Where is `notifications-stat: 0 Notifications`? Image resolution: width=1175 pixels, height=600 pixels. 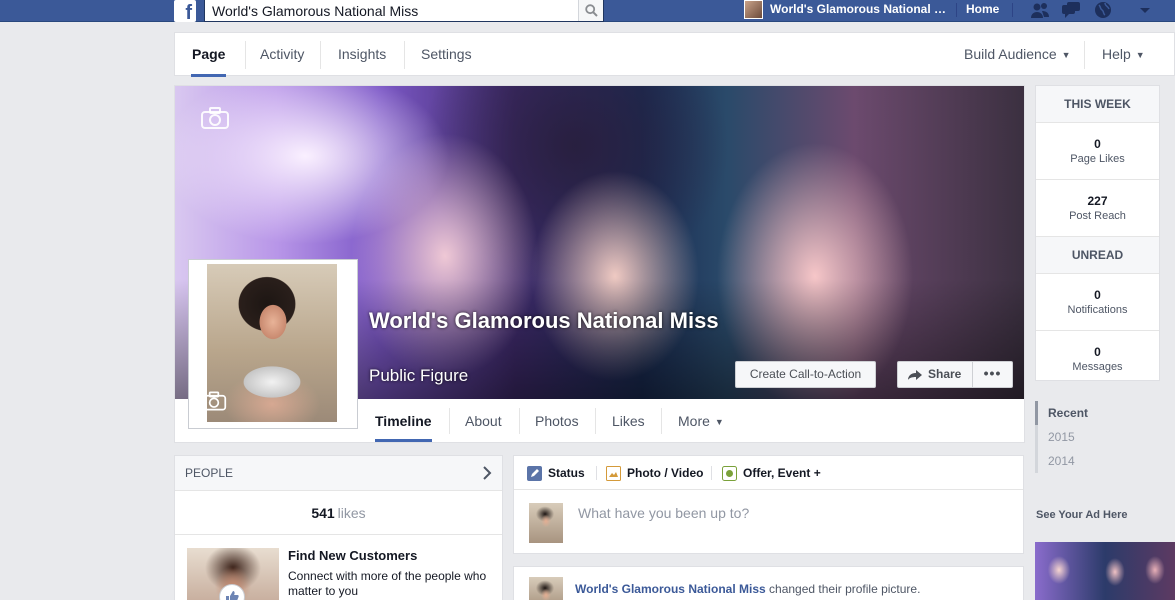 notifications-stat: 0 Notifications is located at coordinates (1097, 302).